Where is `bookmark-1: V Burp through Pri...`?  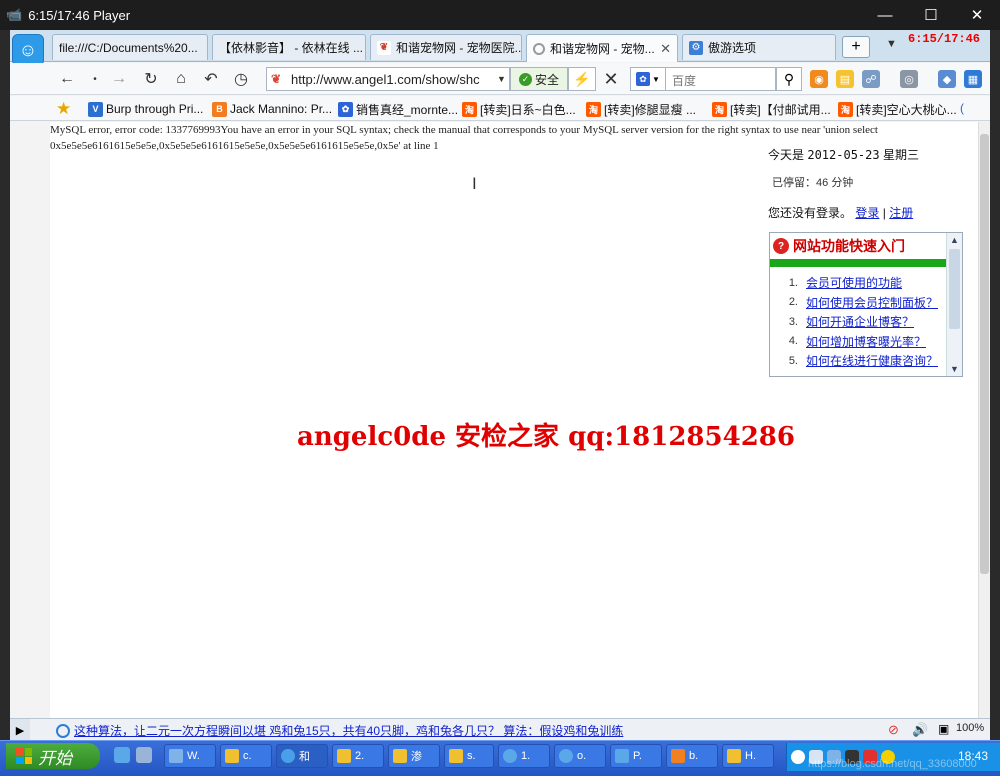 bookmark-1: V Burp through Pri... is located at coordinates (145, 109).